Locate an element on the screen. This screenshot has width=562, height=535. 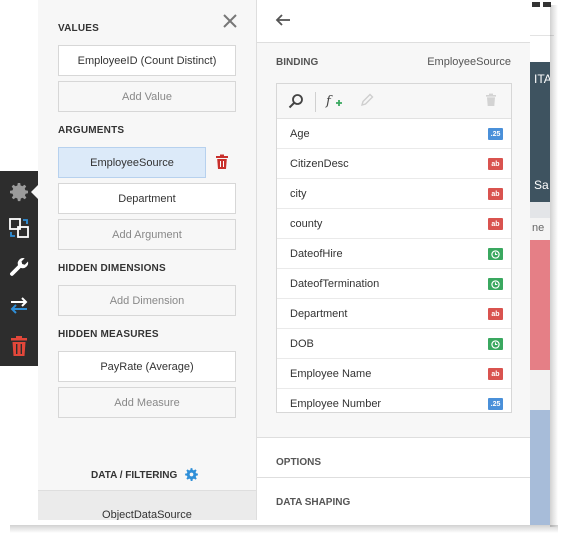
argument-item-selected: EmployeeSource is located at coordinates (132, 162).